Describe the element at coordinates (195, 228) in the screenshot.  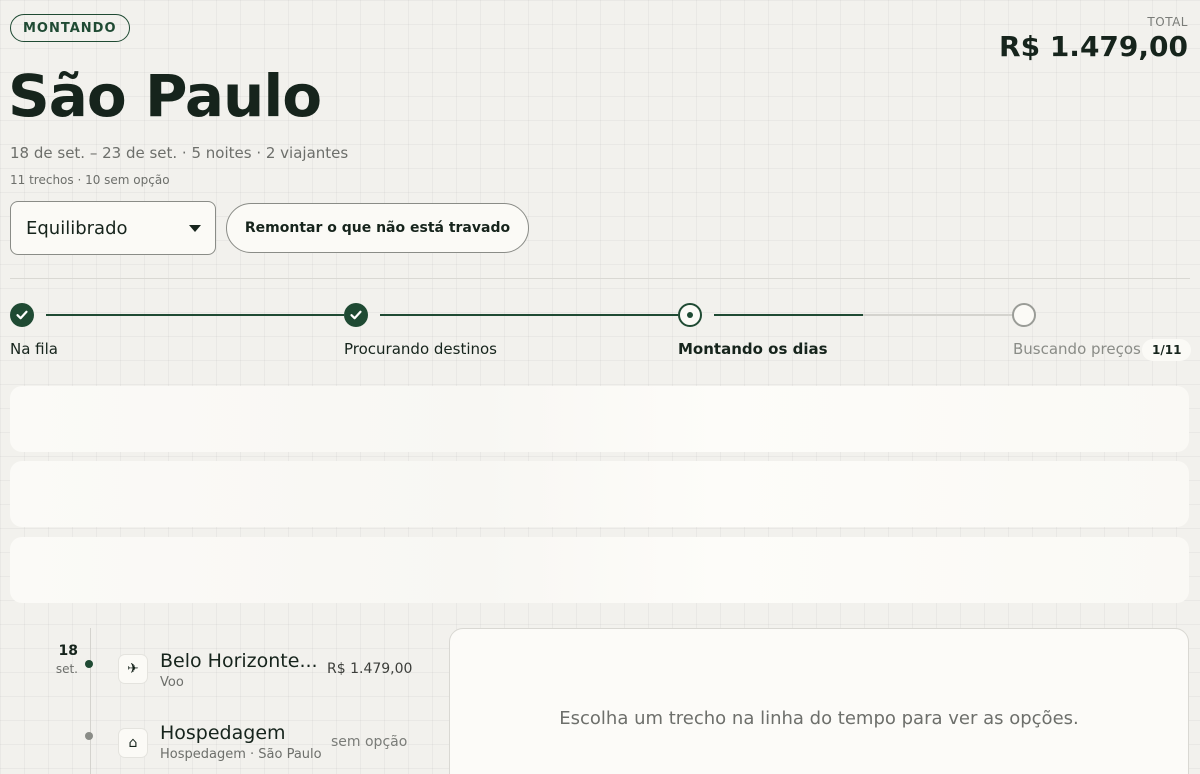
I see `chevron-down-icon` at that location.